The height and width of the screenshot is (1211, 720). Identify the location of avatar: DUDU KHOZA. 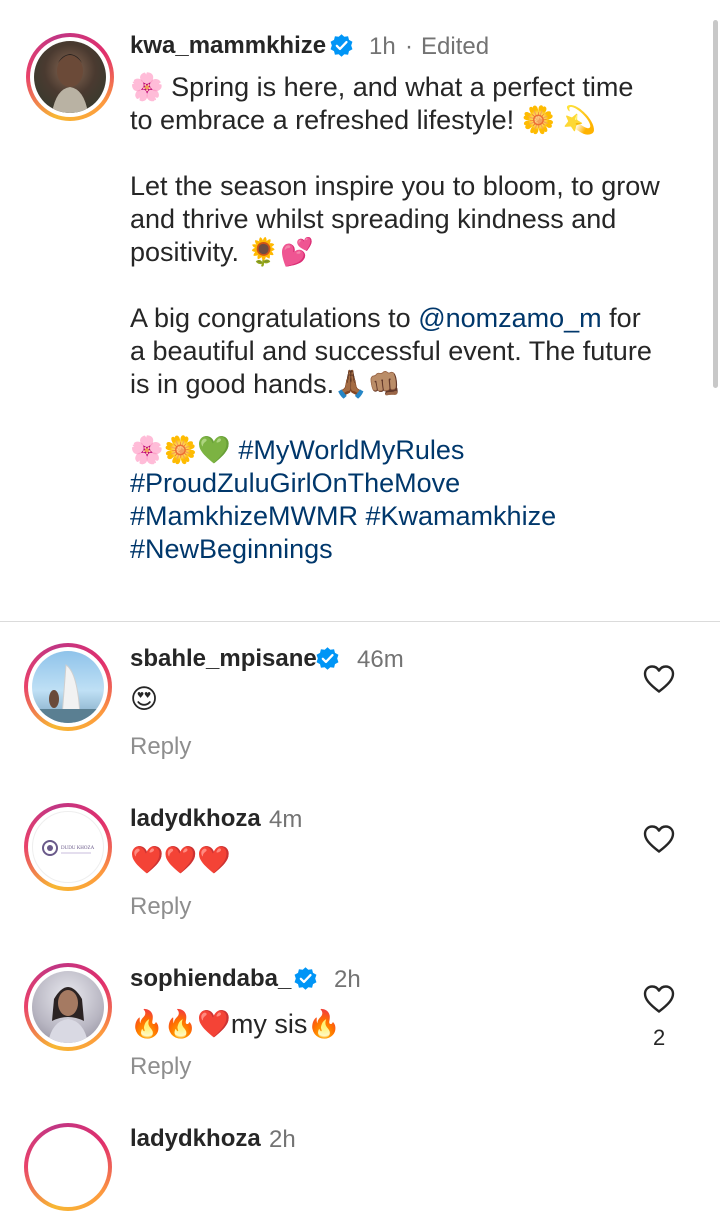
(68, 847).